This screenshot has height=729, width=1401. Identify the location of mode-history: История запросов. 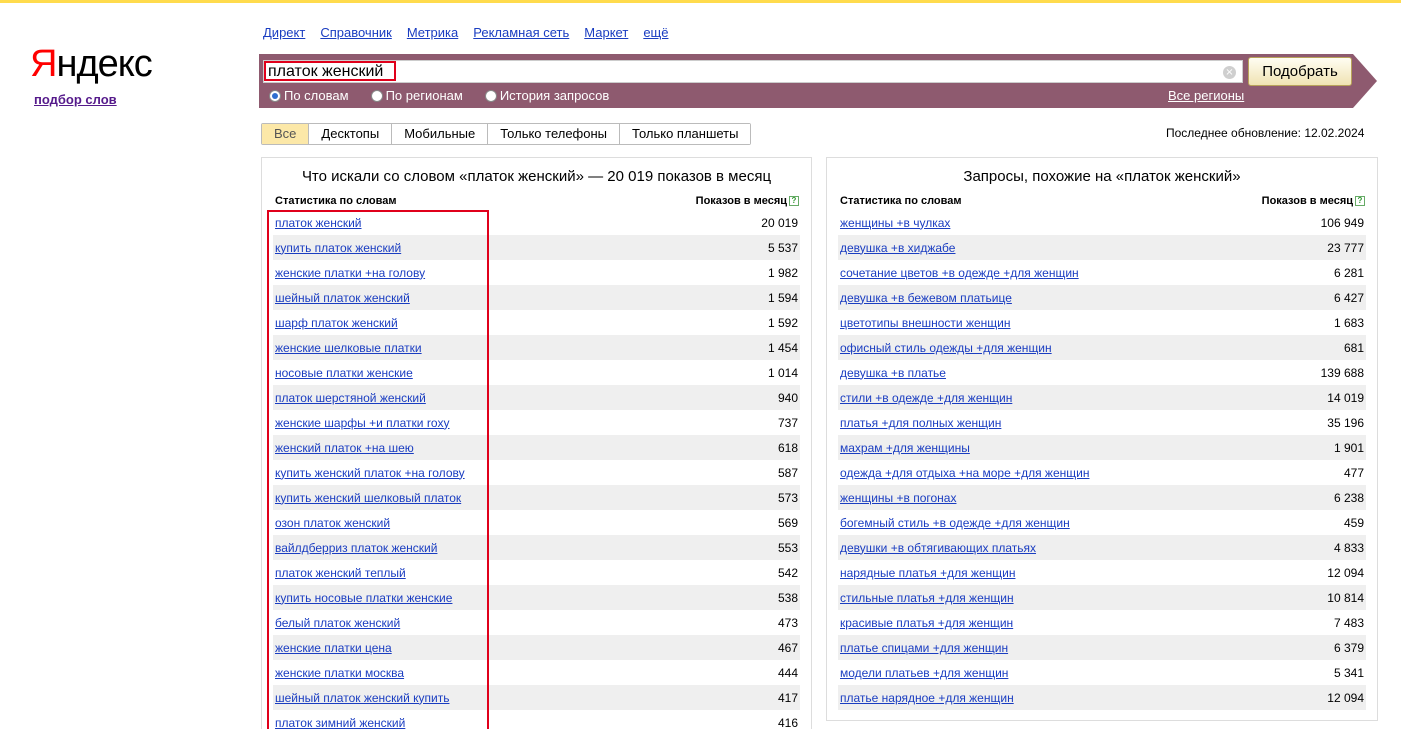
(547, 95).